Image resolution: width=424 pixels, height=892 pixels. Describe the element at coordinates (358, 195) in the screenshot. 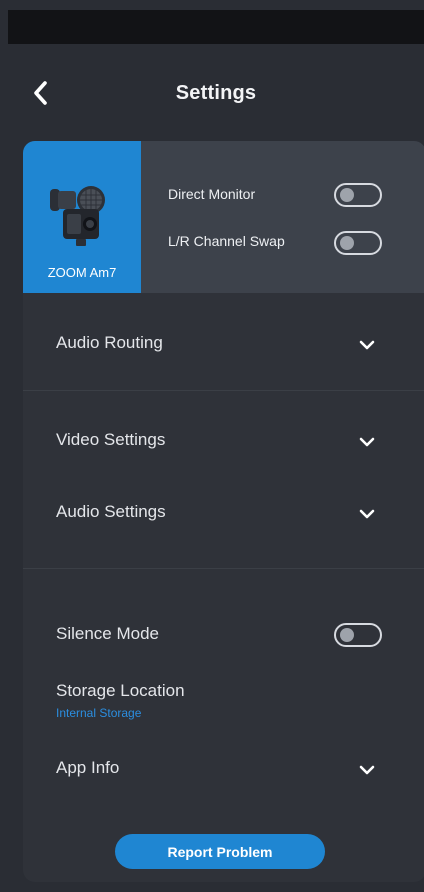

I see `direct-monitor-toggle` at that location.